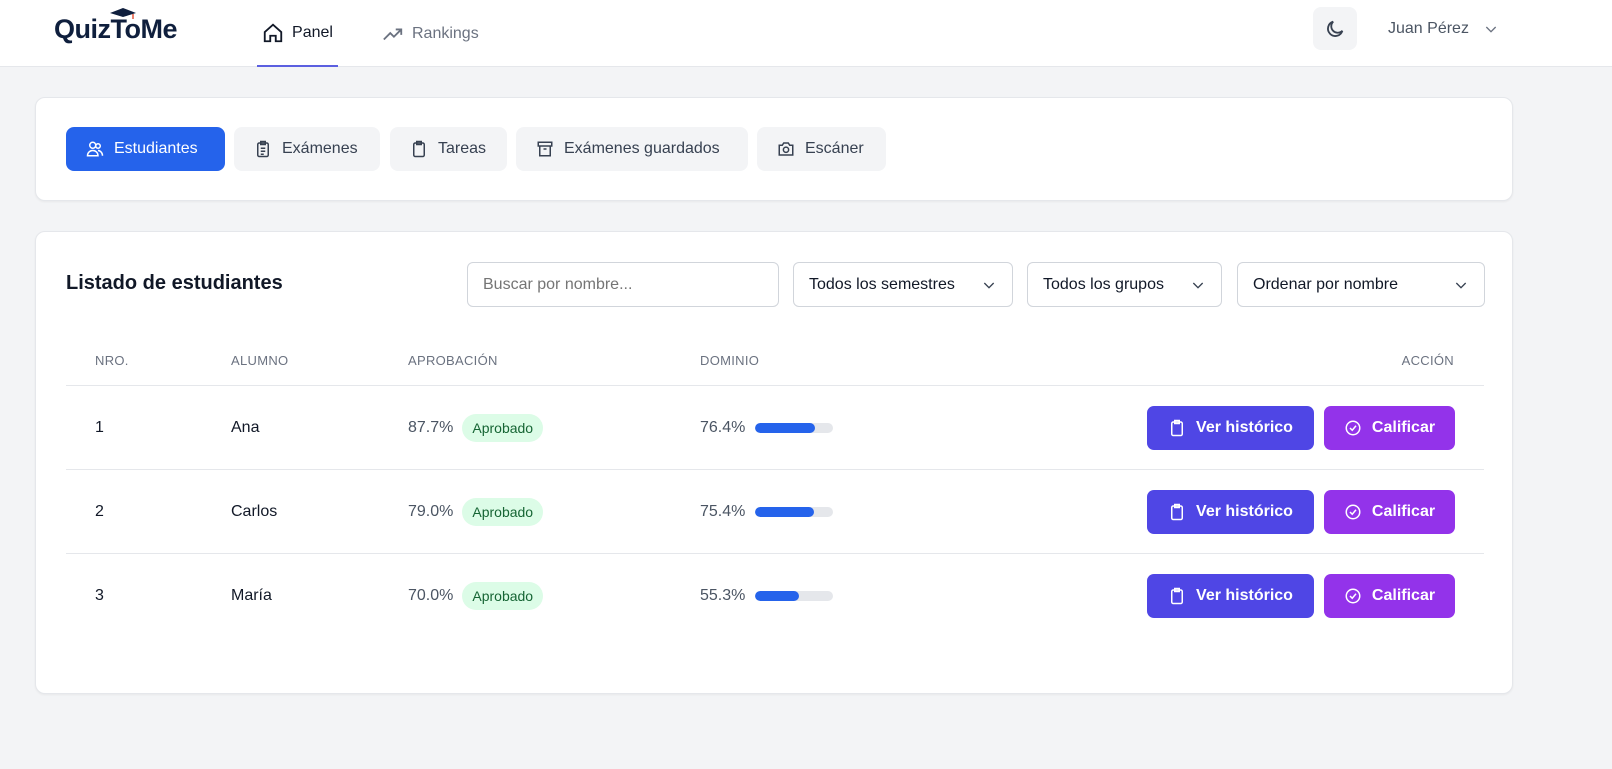  I want to click on graduation-cap-icon, so click(123, 13).